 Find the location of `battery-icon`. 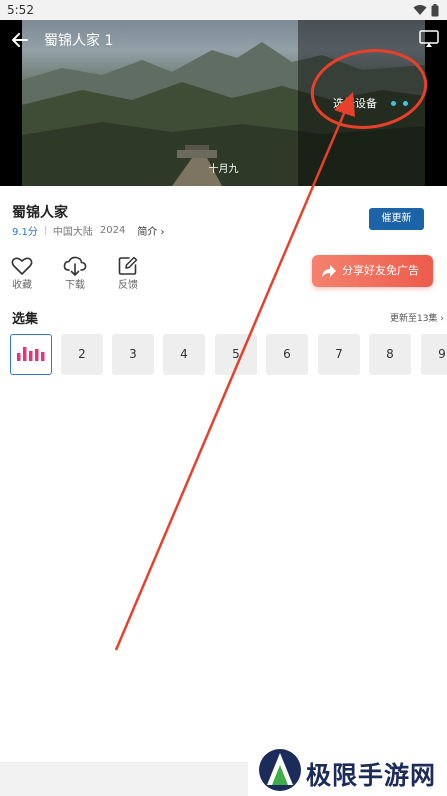

battery-icon is located at coordinates (435, 9).